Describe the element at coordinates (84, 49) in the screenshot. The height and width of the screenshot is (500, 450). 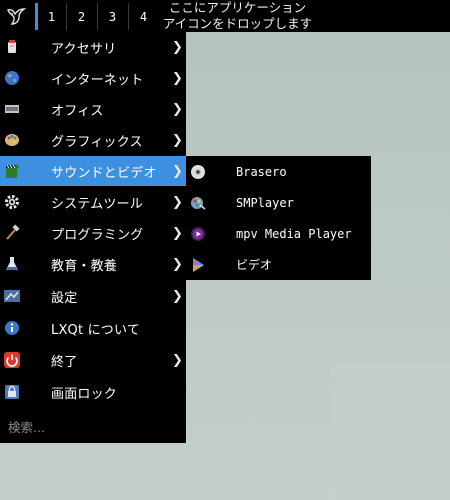
I see `menu-item-label: アクセサリ` at that location.